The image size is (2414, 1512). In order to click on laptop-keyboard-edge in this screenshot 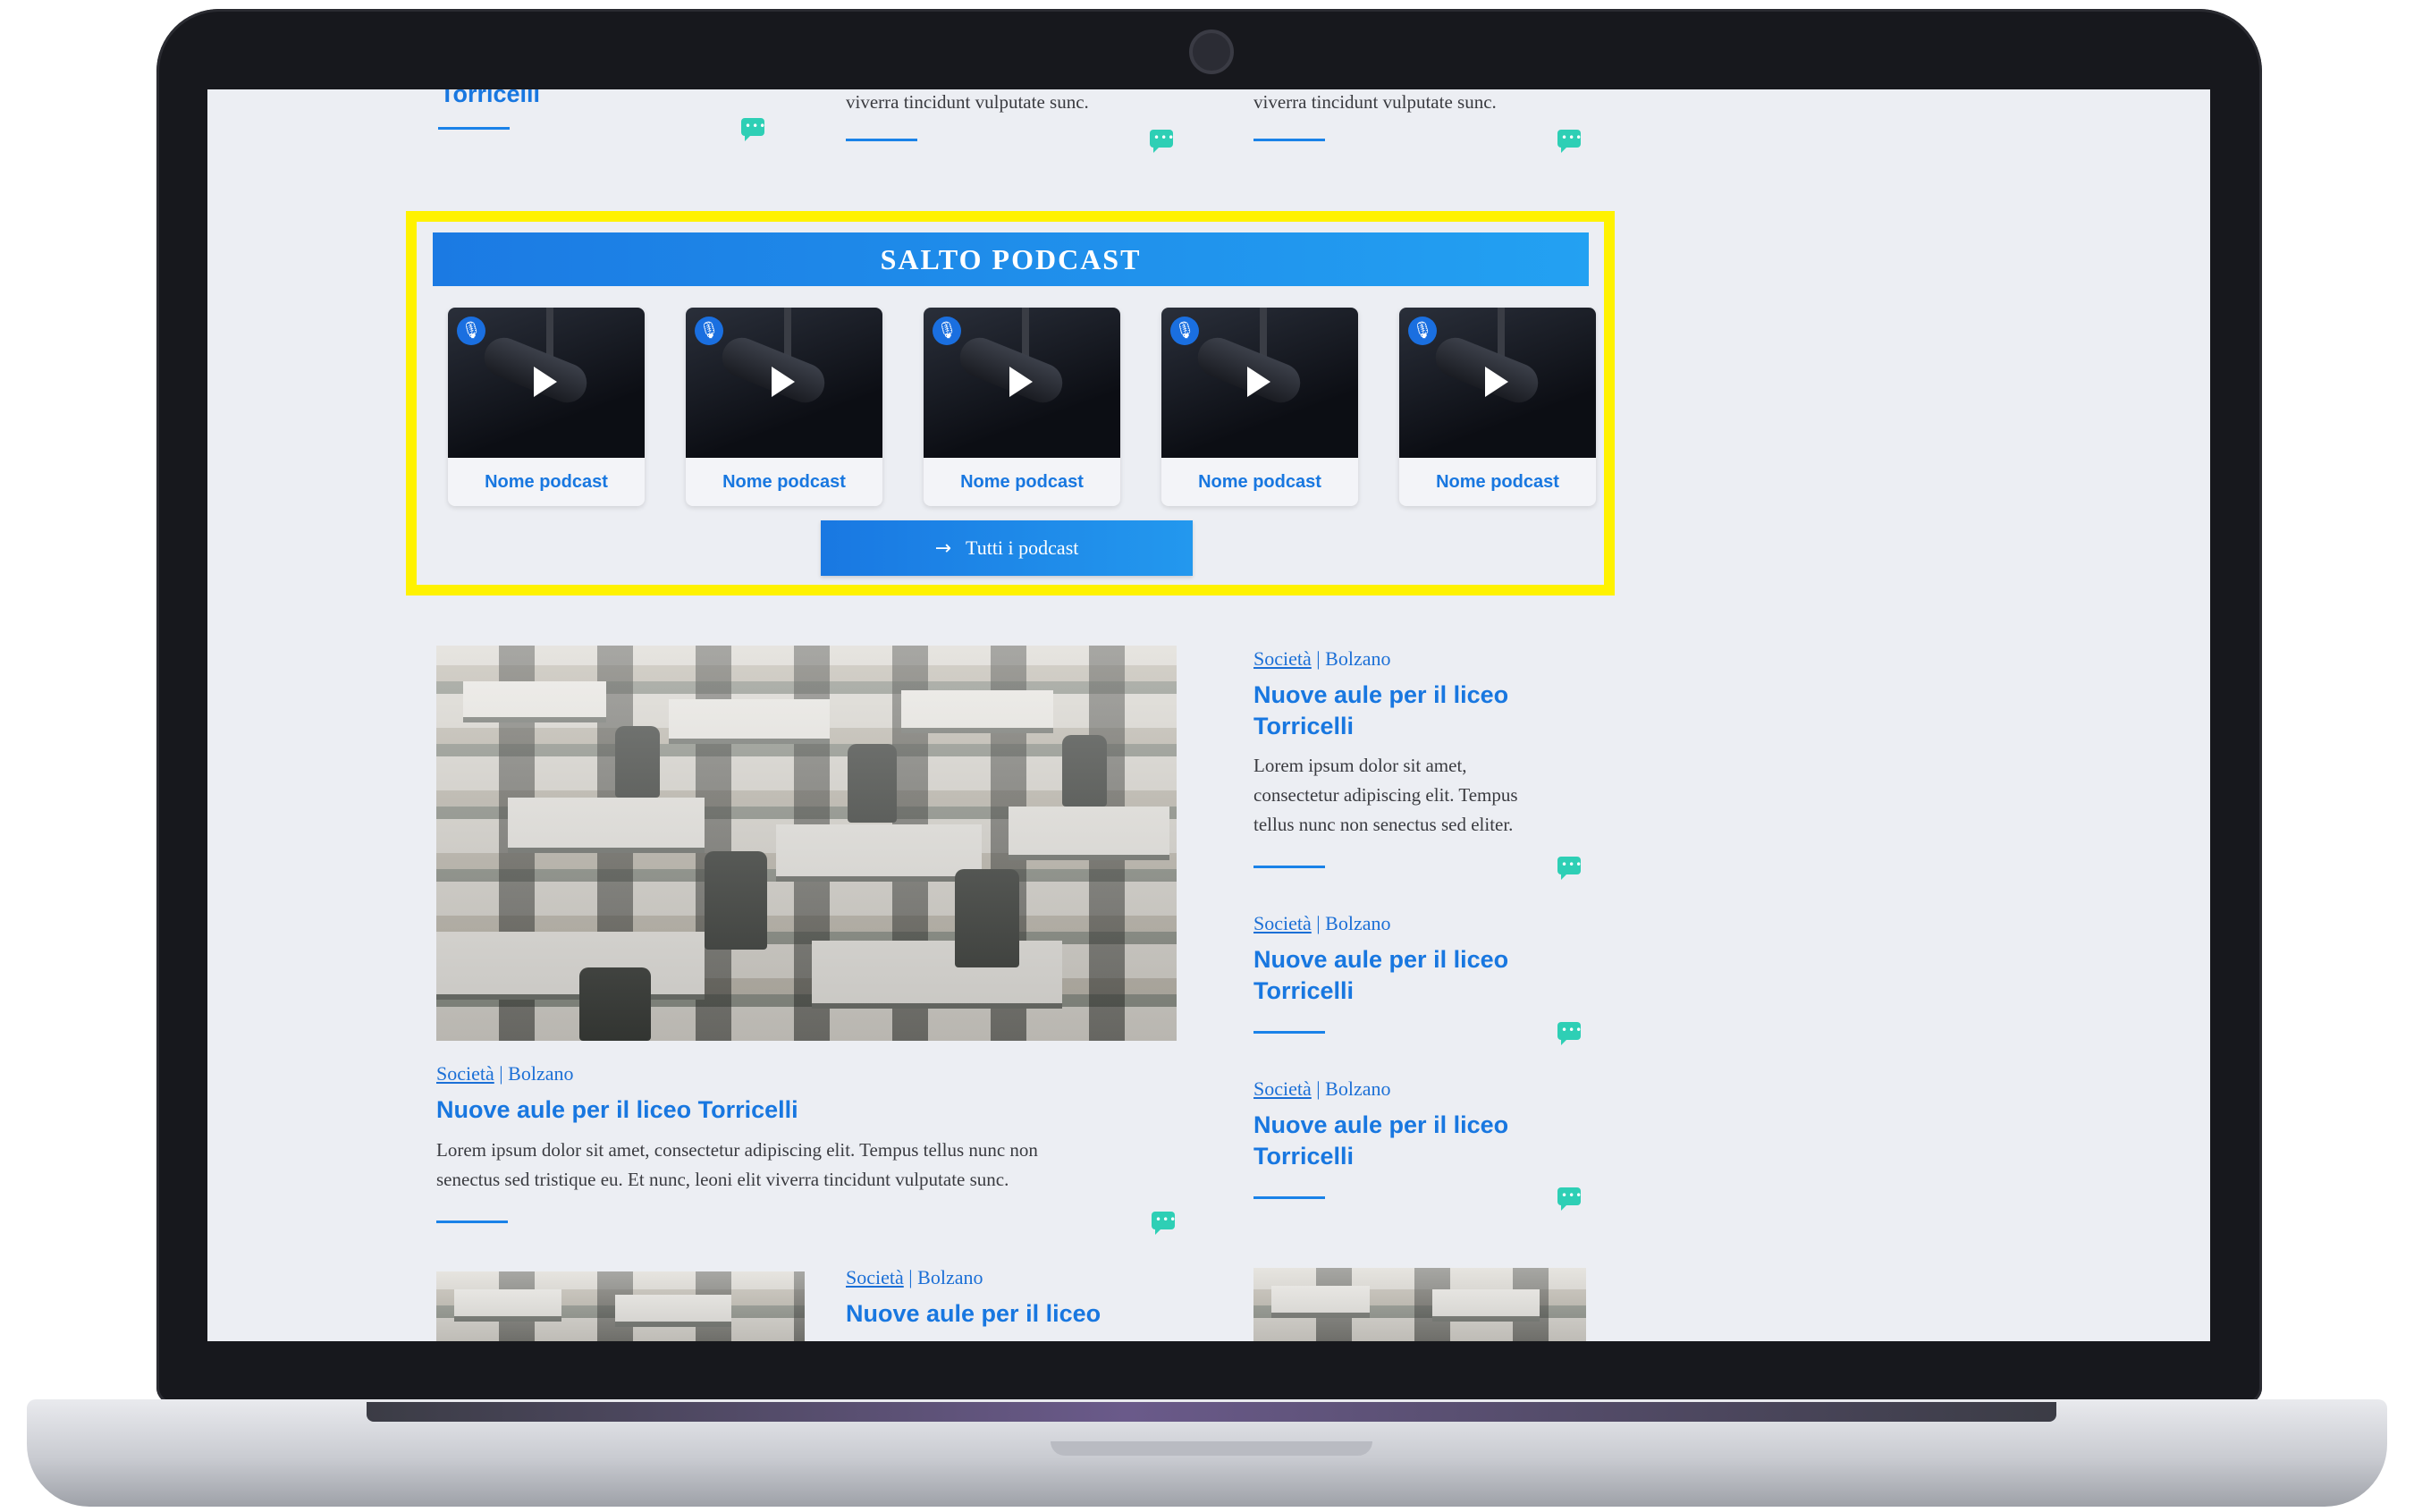, I will do `click(1211, 1412)`.